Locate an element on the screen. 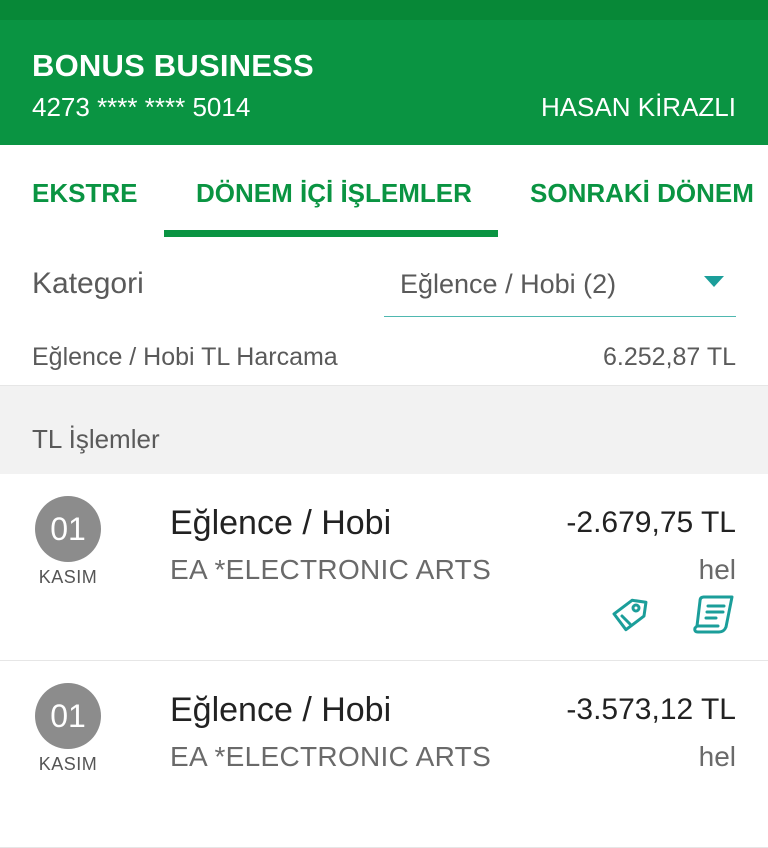 The image size is (768, 848). spending-summary: Eğlence / Hobi TL Harcama 6.252,87 TL is located at coordinates (384, 357).